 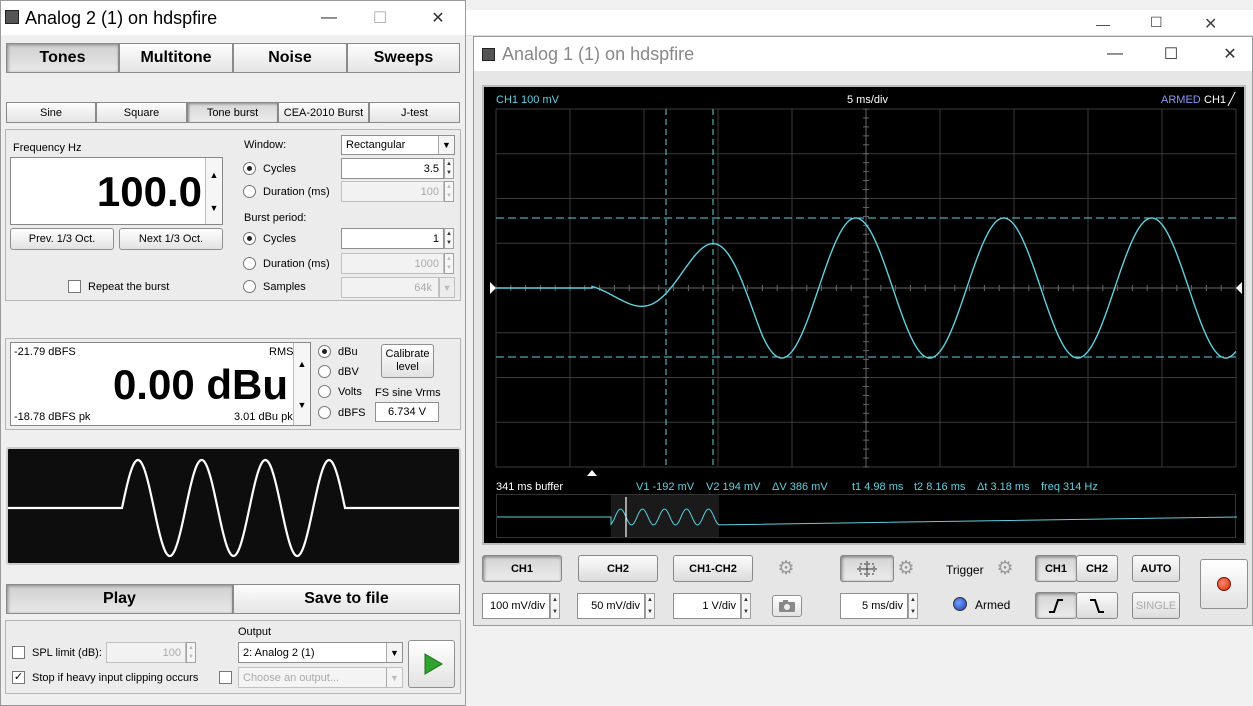 What do you see at coordinates (1056, 605) in the screenshot?
I see `rising-edge-button` at bounding box center [1056, 605].